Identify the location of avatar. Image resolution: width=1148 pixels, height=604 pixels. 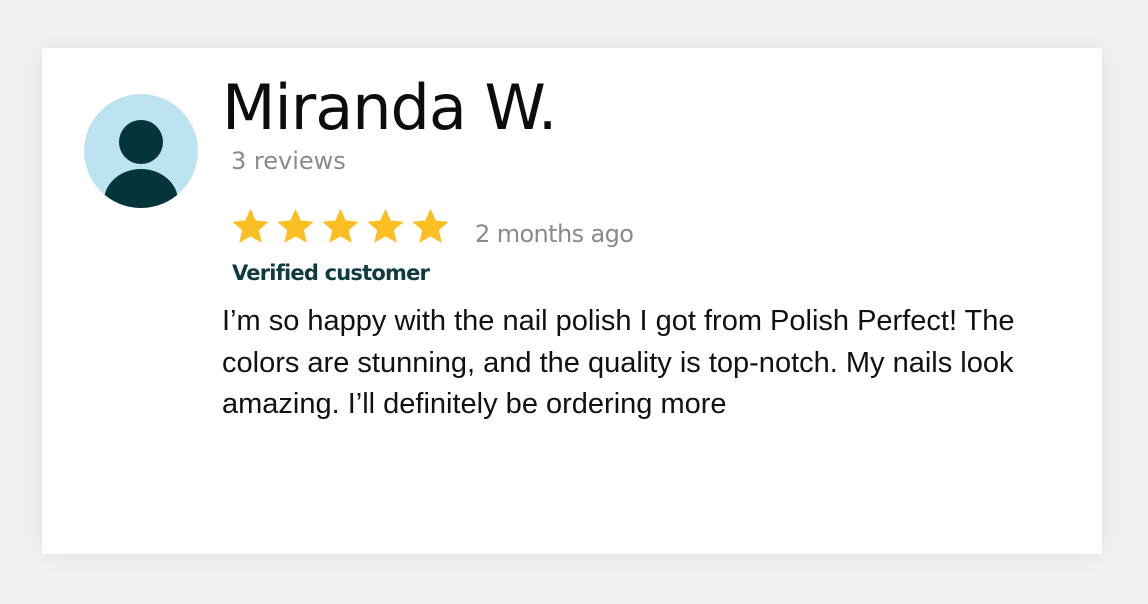
(141, 151).